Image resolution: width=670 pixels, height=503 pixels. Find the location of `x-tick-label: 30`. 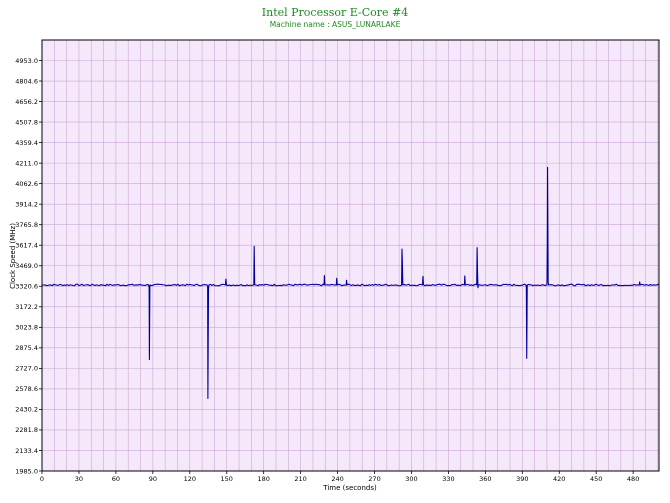

x-tick-label: 30 is located at coordinates (79, 479).